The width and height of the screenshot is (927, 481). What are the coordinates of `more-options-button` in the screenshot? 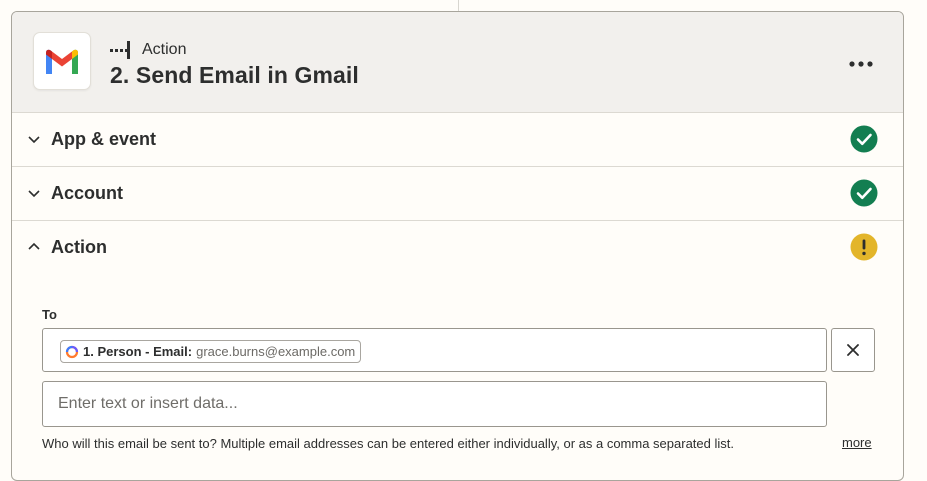 It's located at (861, 64).